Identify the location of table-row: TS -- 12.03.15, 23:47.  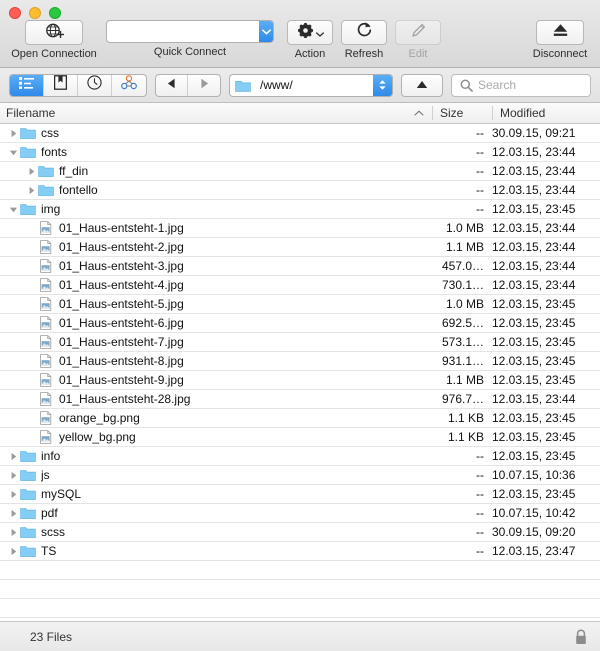
(300, 551).